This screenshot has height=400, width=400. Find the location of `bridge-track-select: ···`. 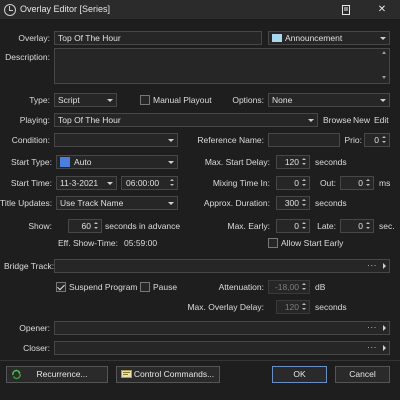

bridge-track-select: ··· is located at coordinates (222, 266).